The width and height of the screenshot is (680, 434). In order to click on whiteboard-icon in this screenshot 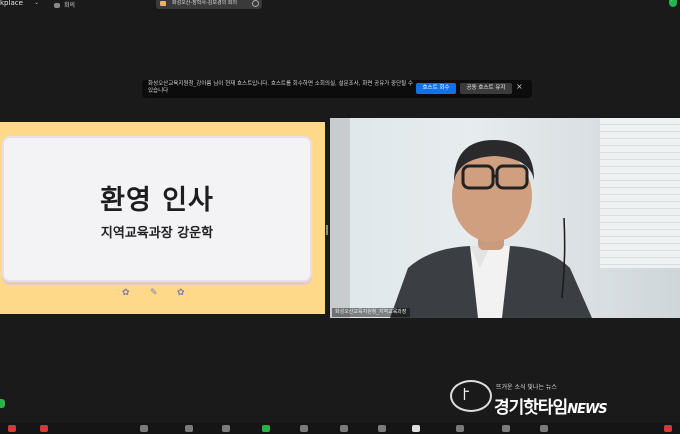, I will do `click(416, 428)`.